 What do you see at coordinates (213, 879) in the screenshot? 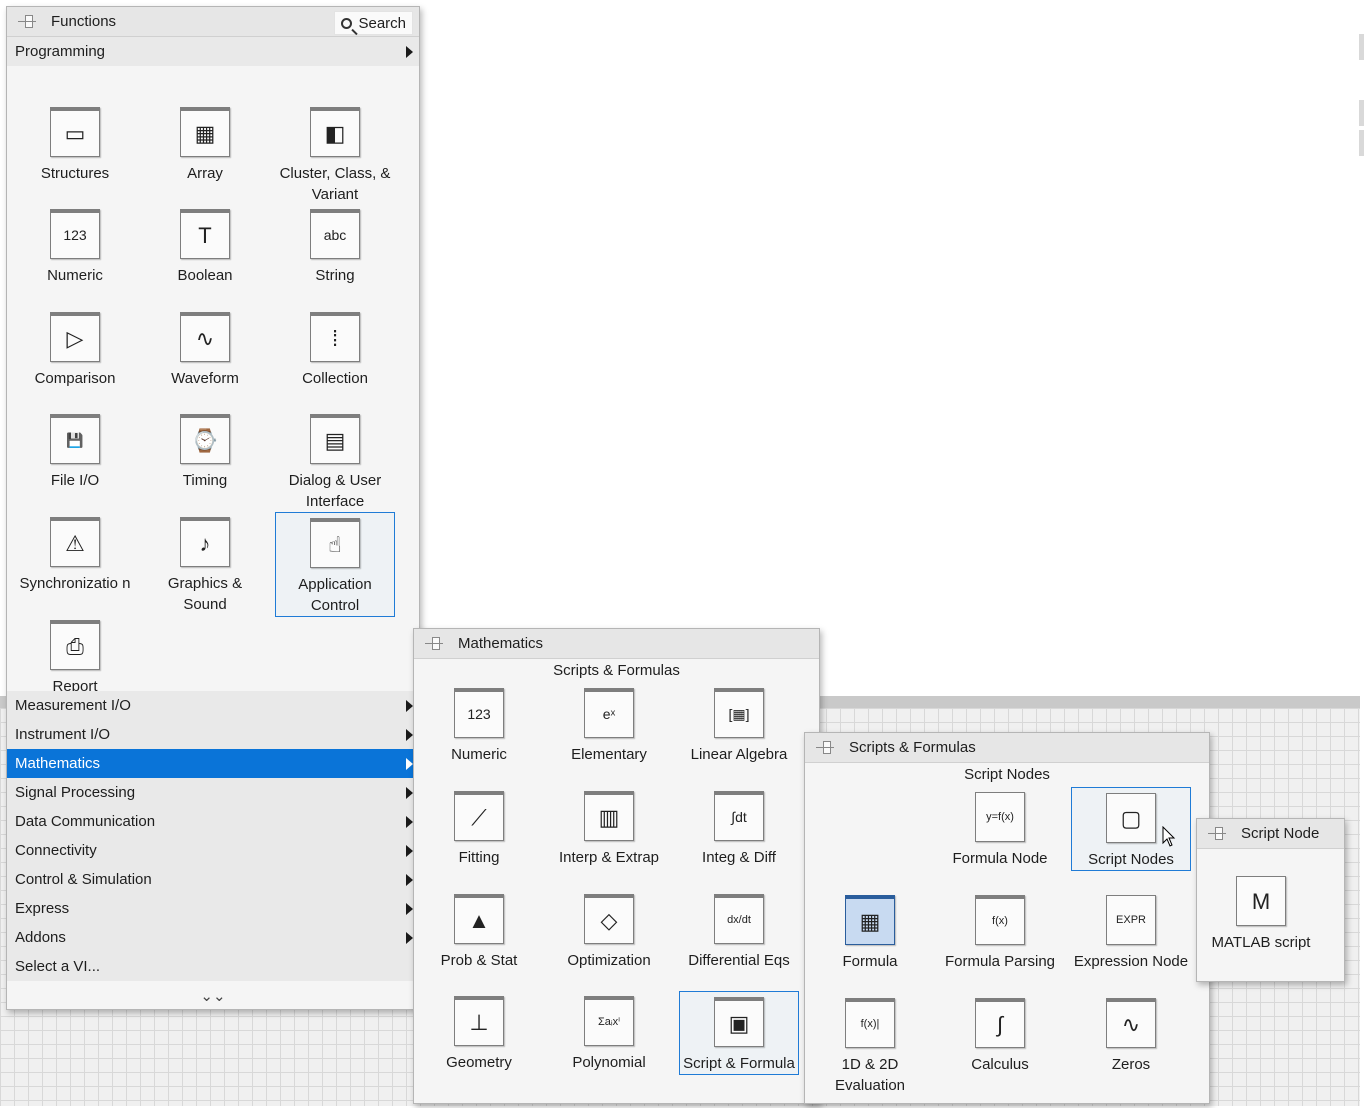
I see `category-control-simulation: Control & Simulation` at bounding box center [213, 879].